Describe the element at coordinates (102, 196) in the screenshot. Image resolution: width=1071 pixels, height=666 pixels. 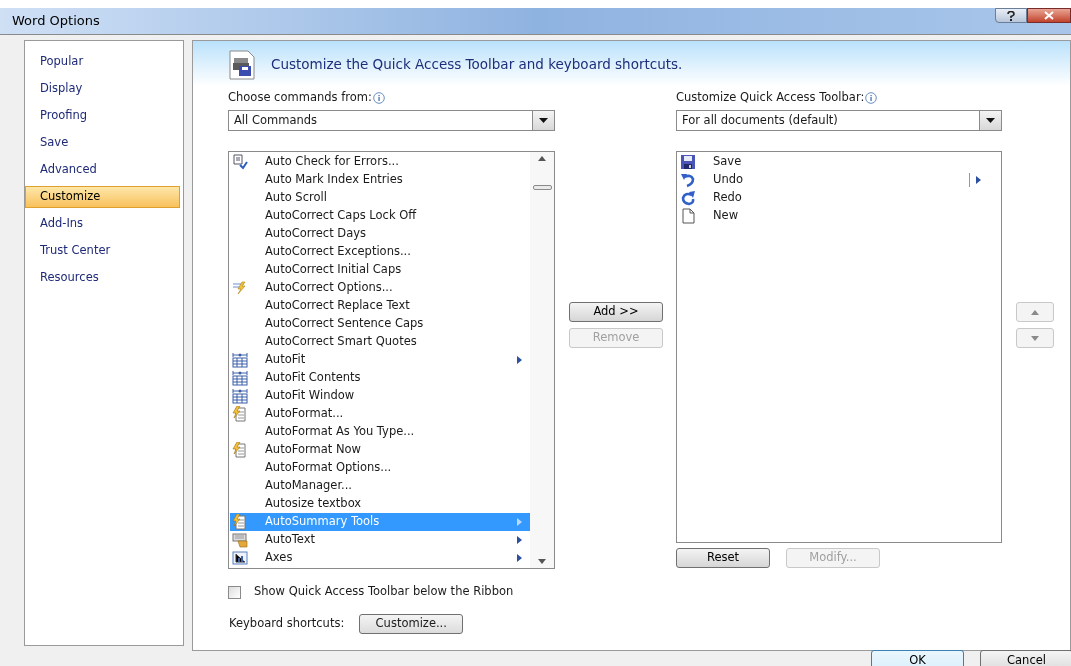
I see `sidebar-item: Customize` at that location.